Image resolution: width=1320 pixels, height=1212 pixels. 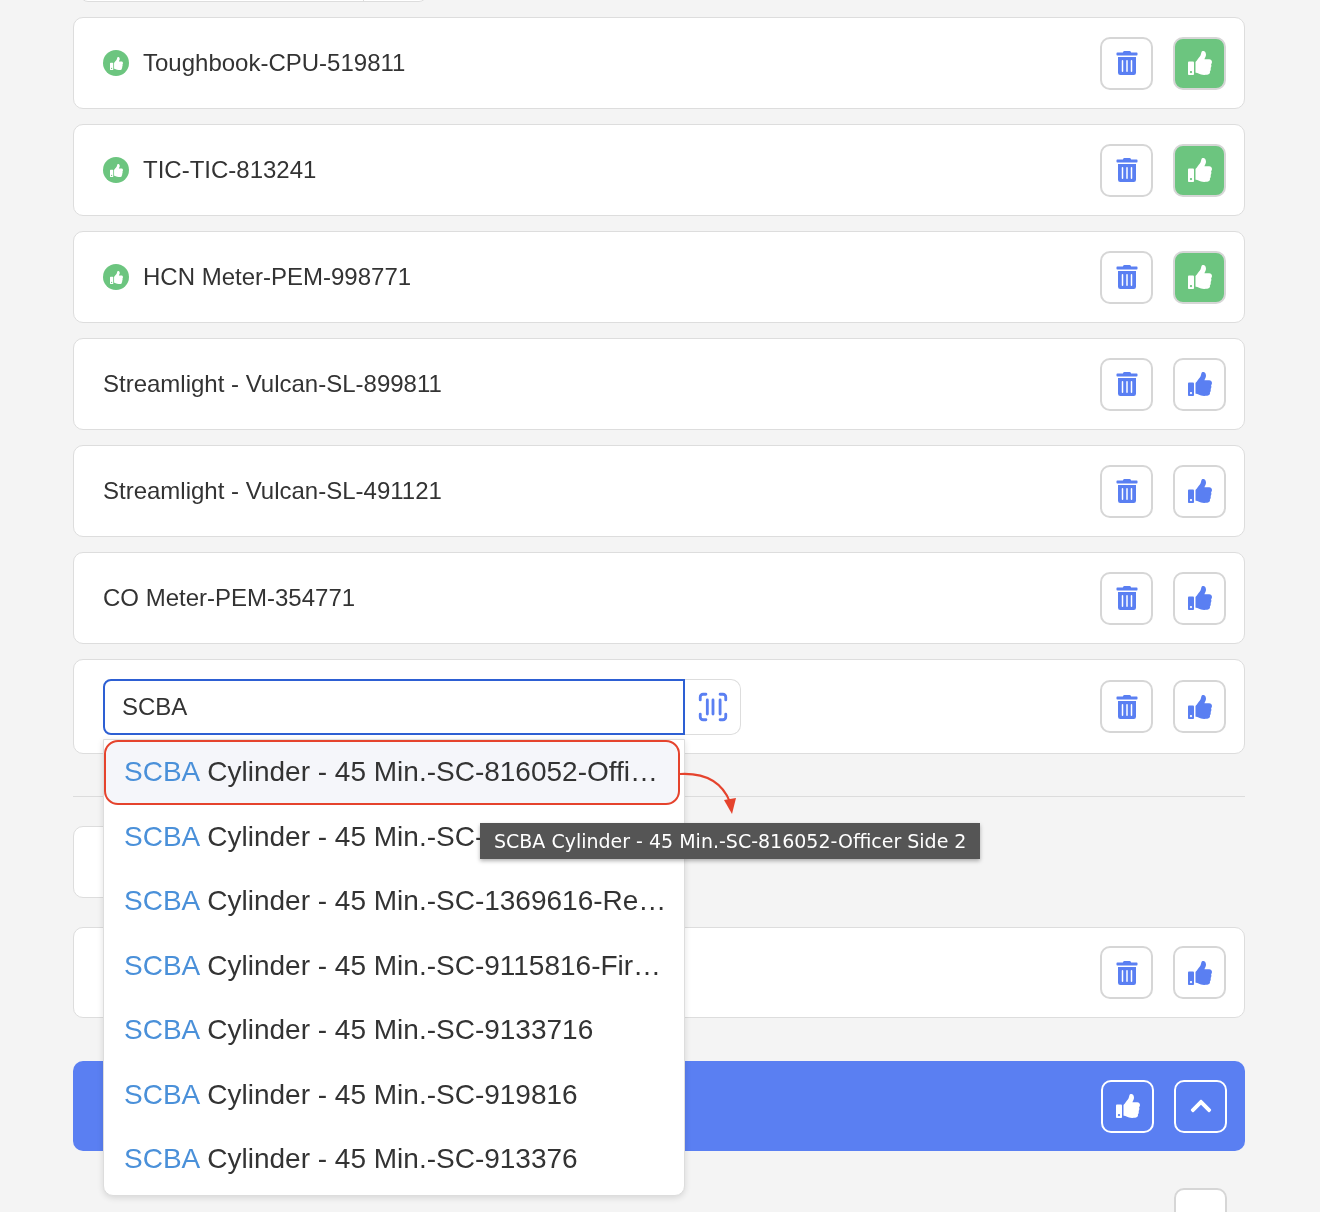 What do you see at coordinates (1200, 1106) in the screenshot?
I see `collapse-button` at bounding box center [1200, 1106].